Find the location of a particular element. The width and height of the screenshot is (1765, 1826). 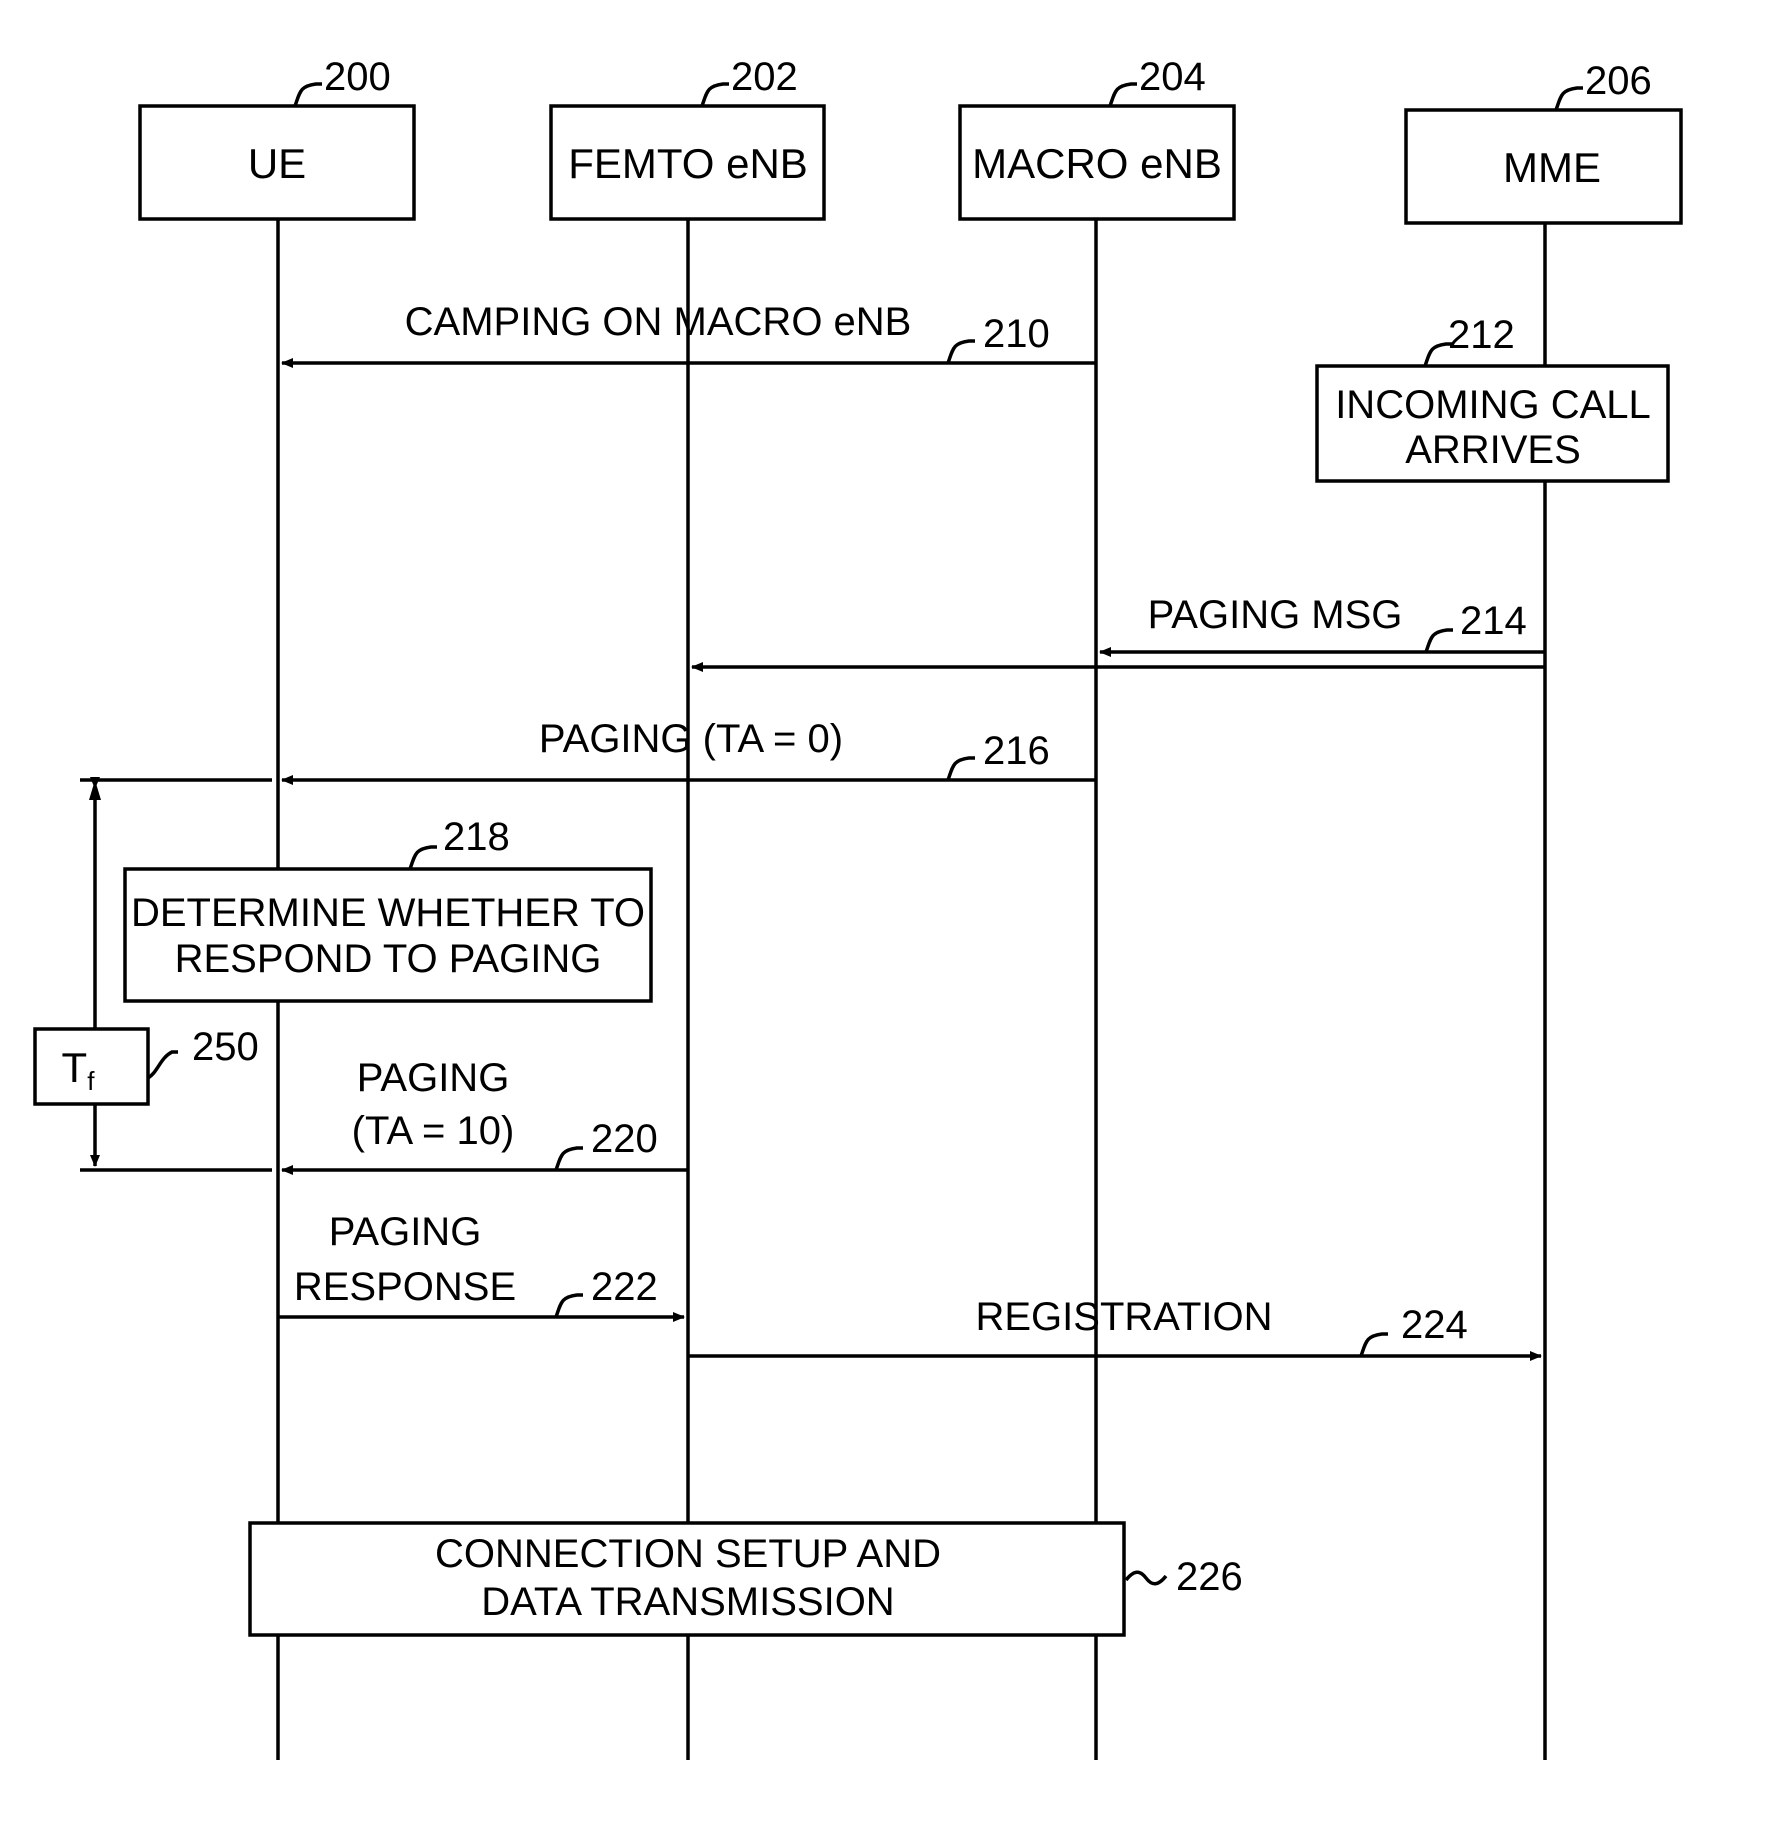

ref-214: 214 is located at coordinates (1493, 621).